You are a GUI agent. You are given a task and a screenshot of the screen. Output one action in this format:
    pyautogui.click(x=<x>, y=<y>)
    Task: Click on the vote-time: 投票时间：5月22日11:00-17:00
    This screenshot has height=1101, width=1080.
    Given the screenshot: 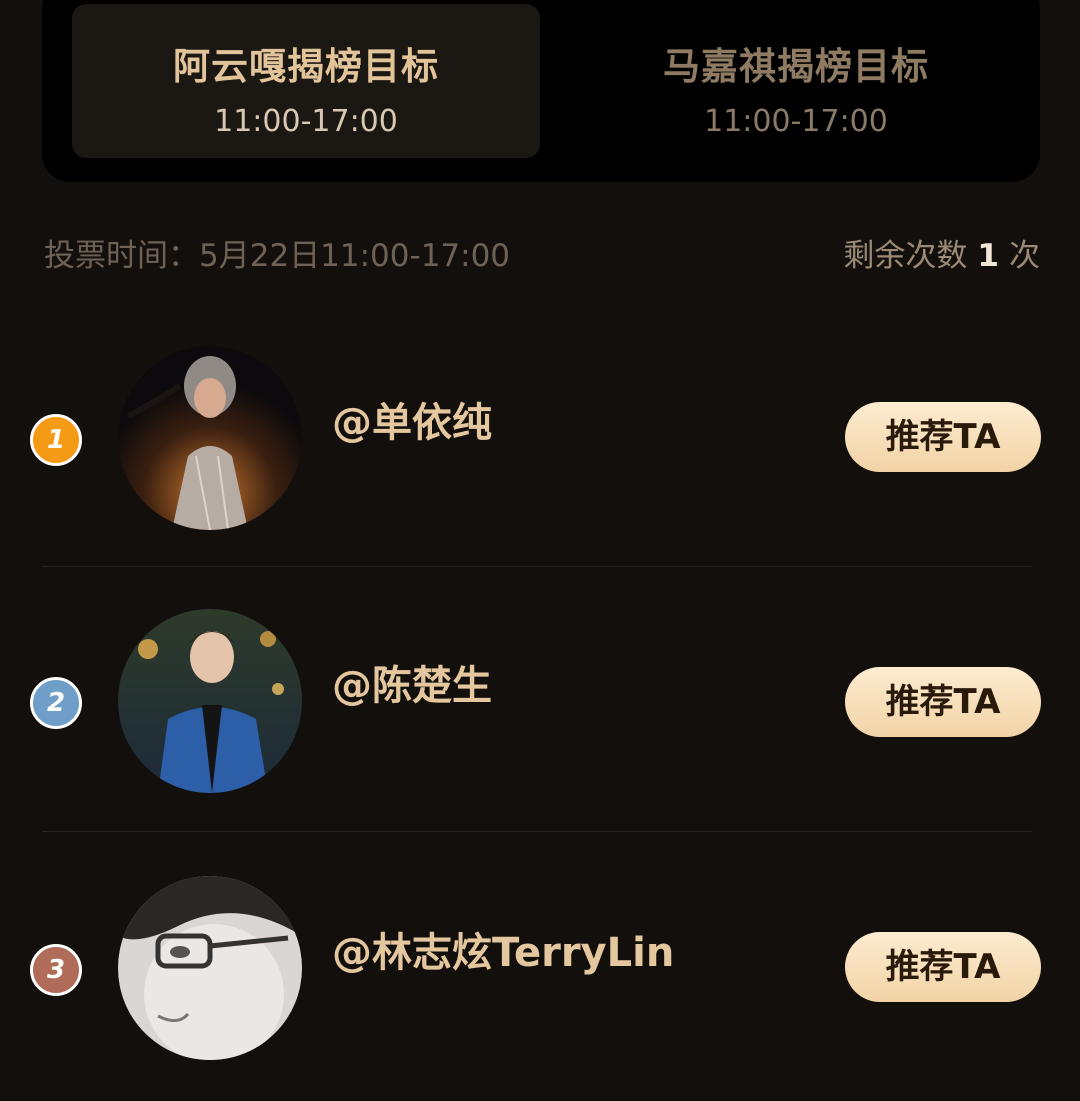 What is the action you would take?
    pyautogui.click(x=277, y=252)
    